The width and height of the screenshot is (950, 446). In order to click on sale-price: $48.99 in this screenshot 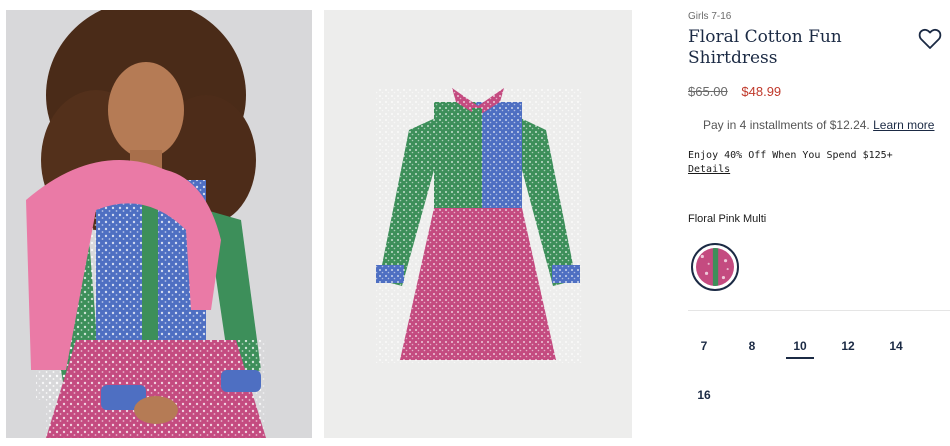, I will do `click(761, 91)`.